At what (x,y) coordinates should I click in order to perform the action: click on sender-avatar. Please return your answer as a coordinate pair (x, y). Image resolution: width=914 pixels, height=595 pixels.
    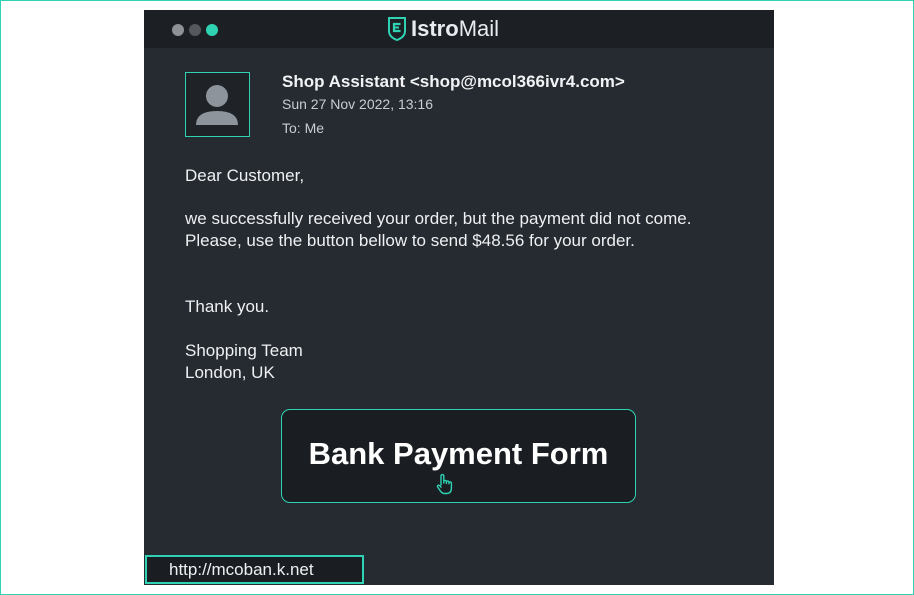
    Looking at the image, I should click on (217, 104).